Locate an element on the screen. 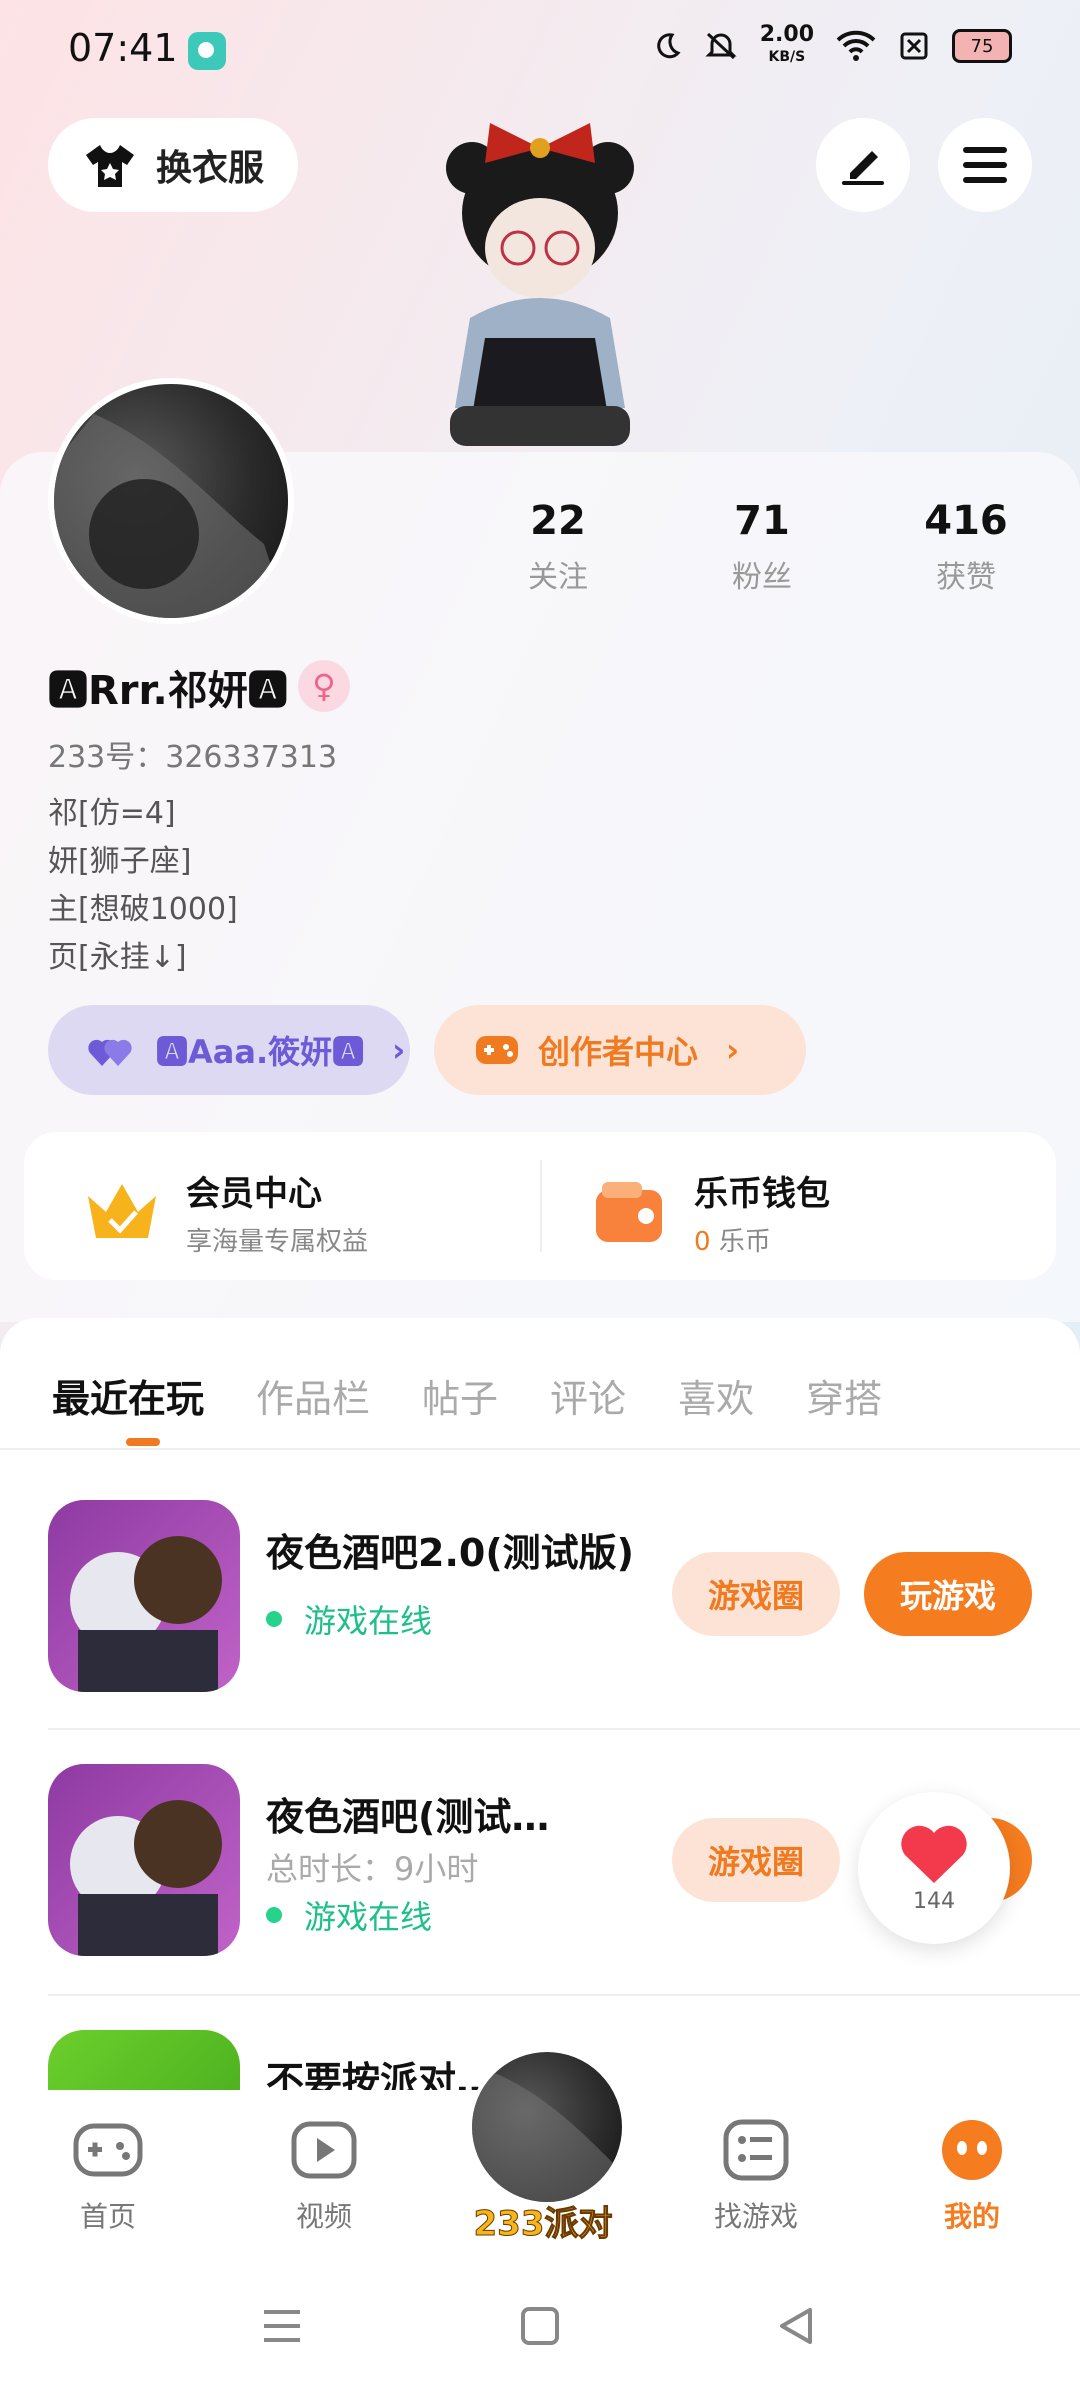 This screenshot has height=2400, width=1080. stat-label: 获赞 is located at coordinates (966, 577).